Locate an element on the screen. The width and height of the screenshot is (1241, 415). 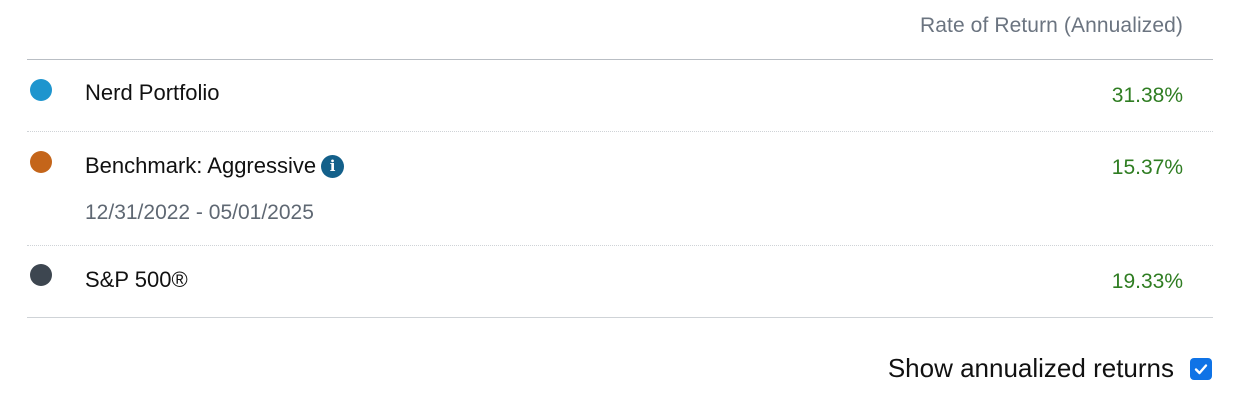
annualized-checkbox is located at coordinates (1201, 368).